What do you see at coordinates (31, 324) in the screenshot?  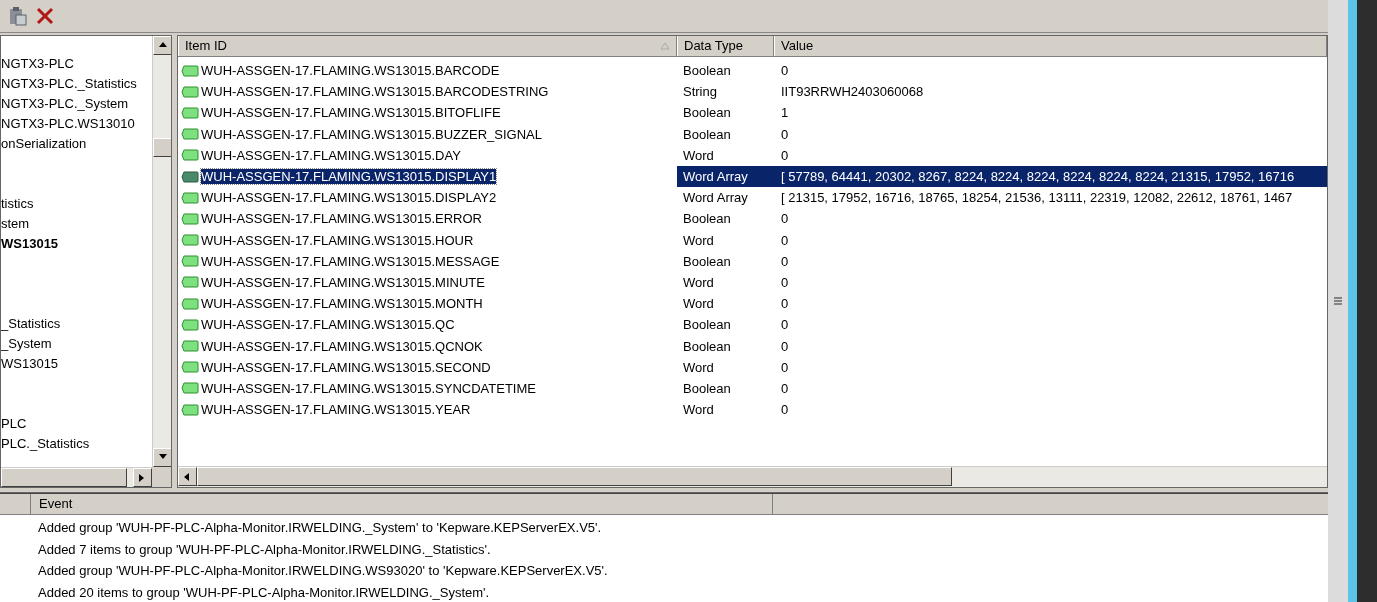 I see `tree-item: _Statistics` at bounding box center [31, 324].